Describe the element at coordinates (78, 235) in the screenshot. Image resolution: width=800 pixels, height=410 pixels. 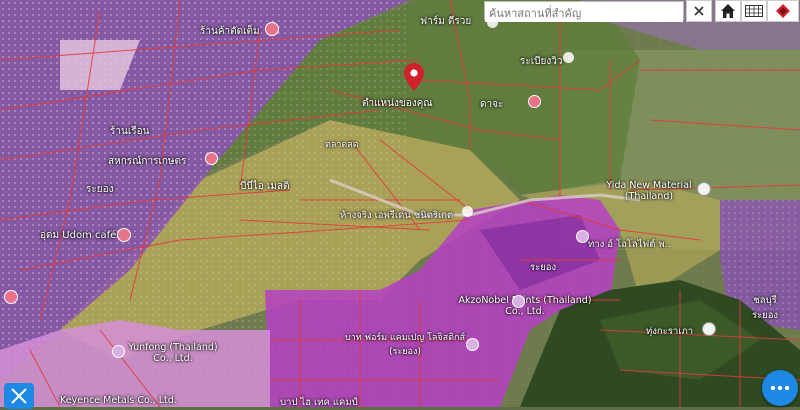
I see `place-label: อุดม Udom café` at that location.